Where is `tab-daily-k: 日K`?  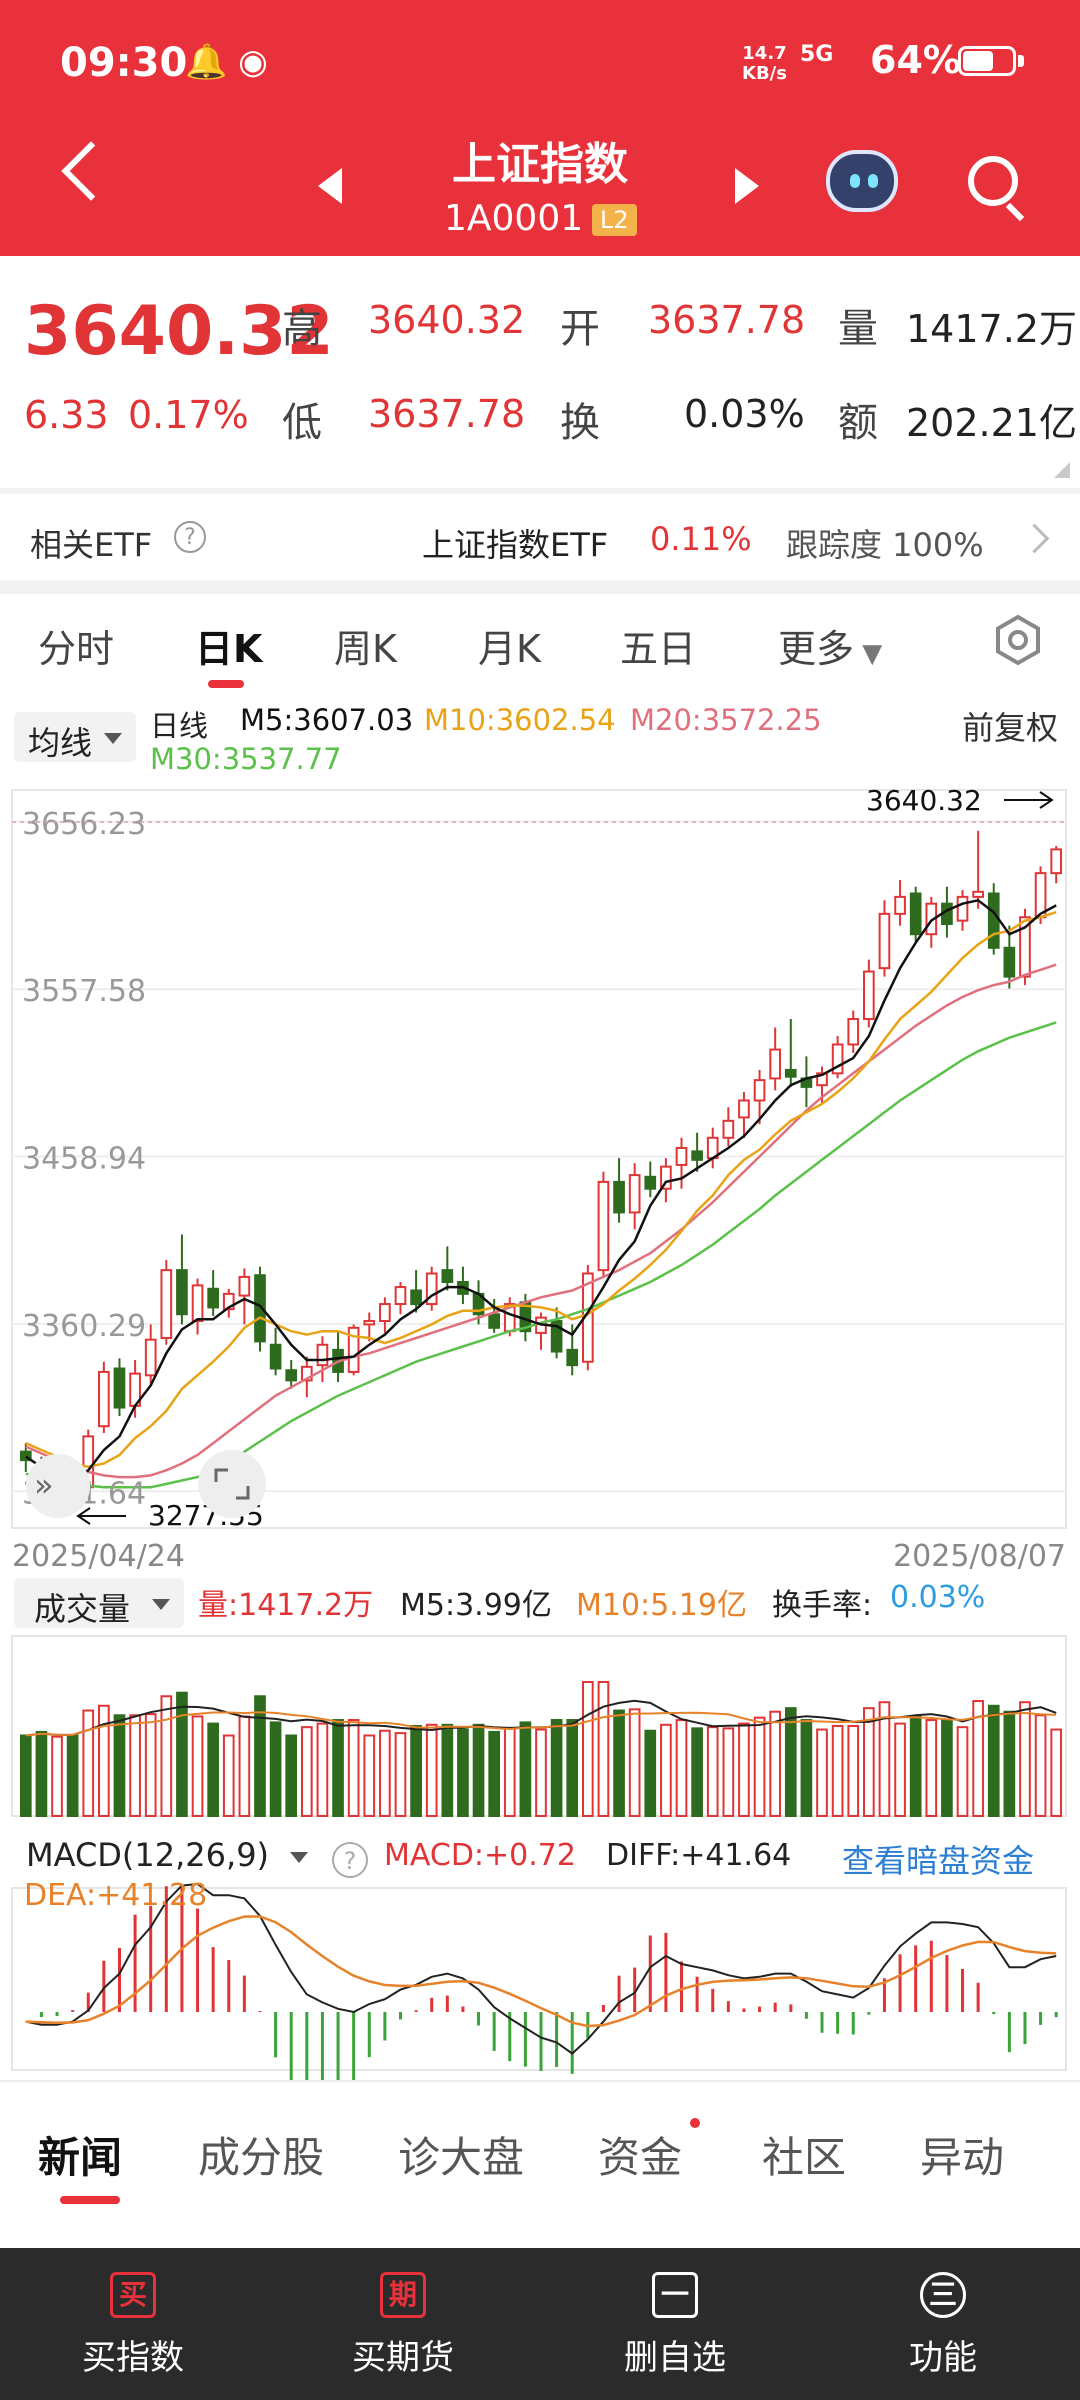 tab-daily-k: 日K is located at coordinates (228, 645).